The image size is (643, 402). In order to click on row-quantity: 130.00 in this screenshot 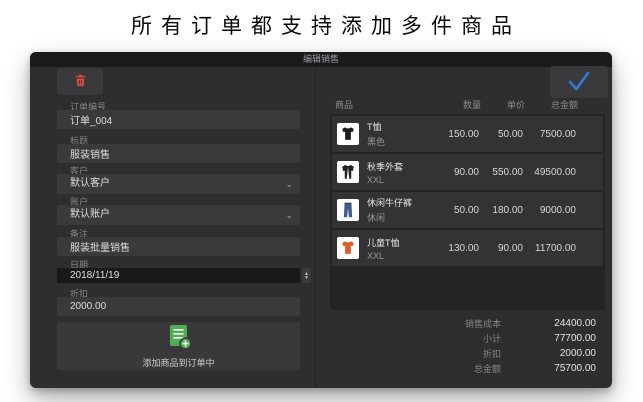, I will do `click(463, 248)`.